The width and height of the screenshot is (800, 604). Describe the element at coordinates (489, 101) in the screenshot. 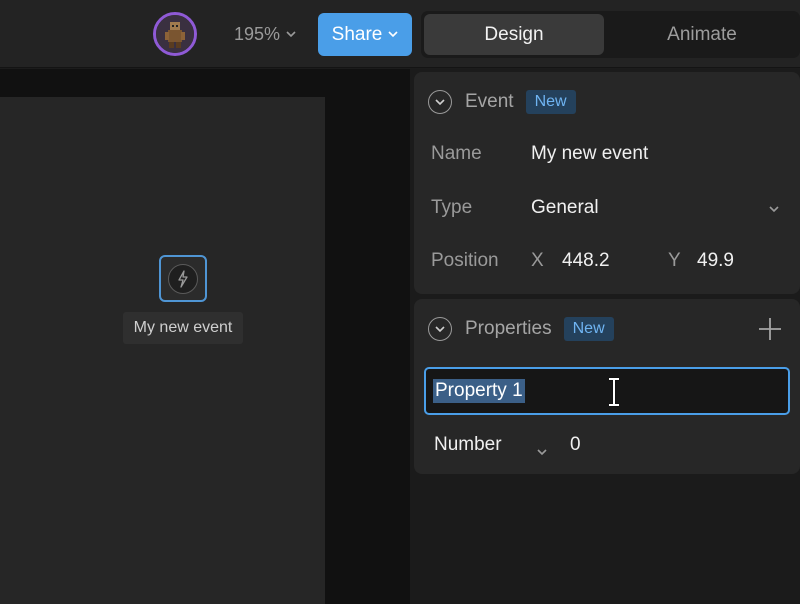

I see `event-section-title: Event` at that location.